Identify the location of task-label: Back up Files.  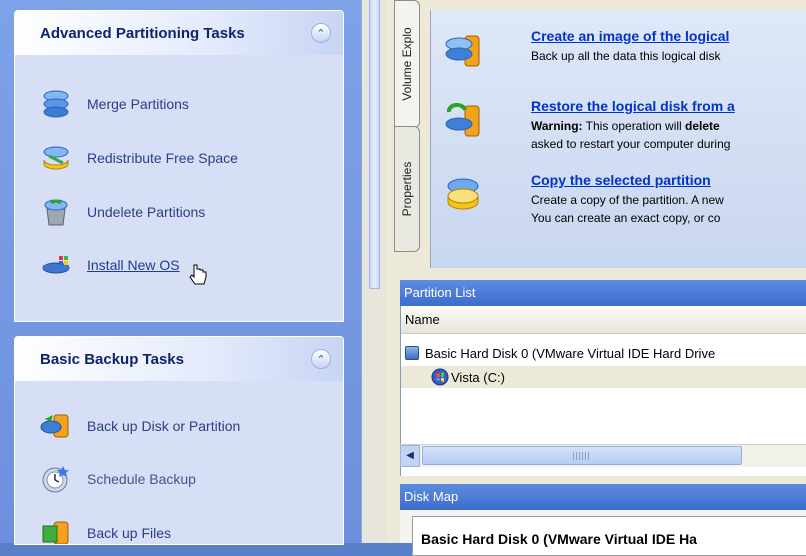
(129, 533).